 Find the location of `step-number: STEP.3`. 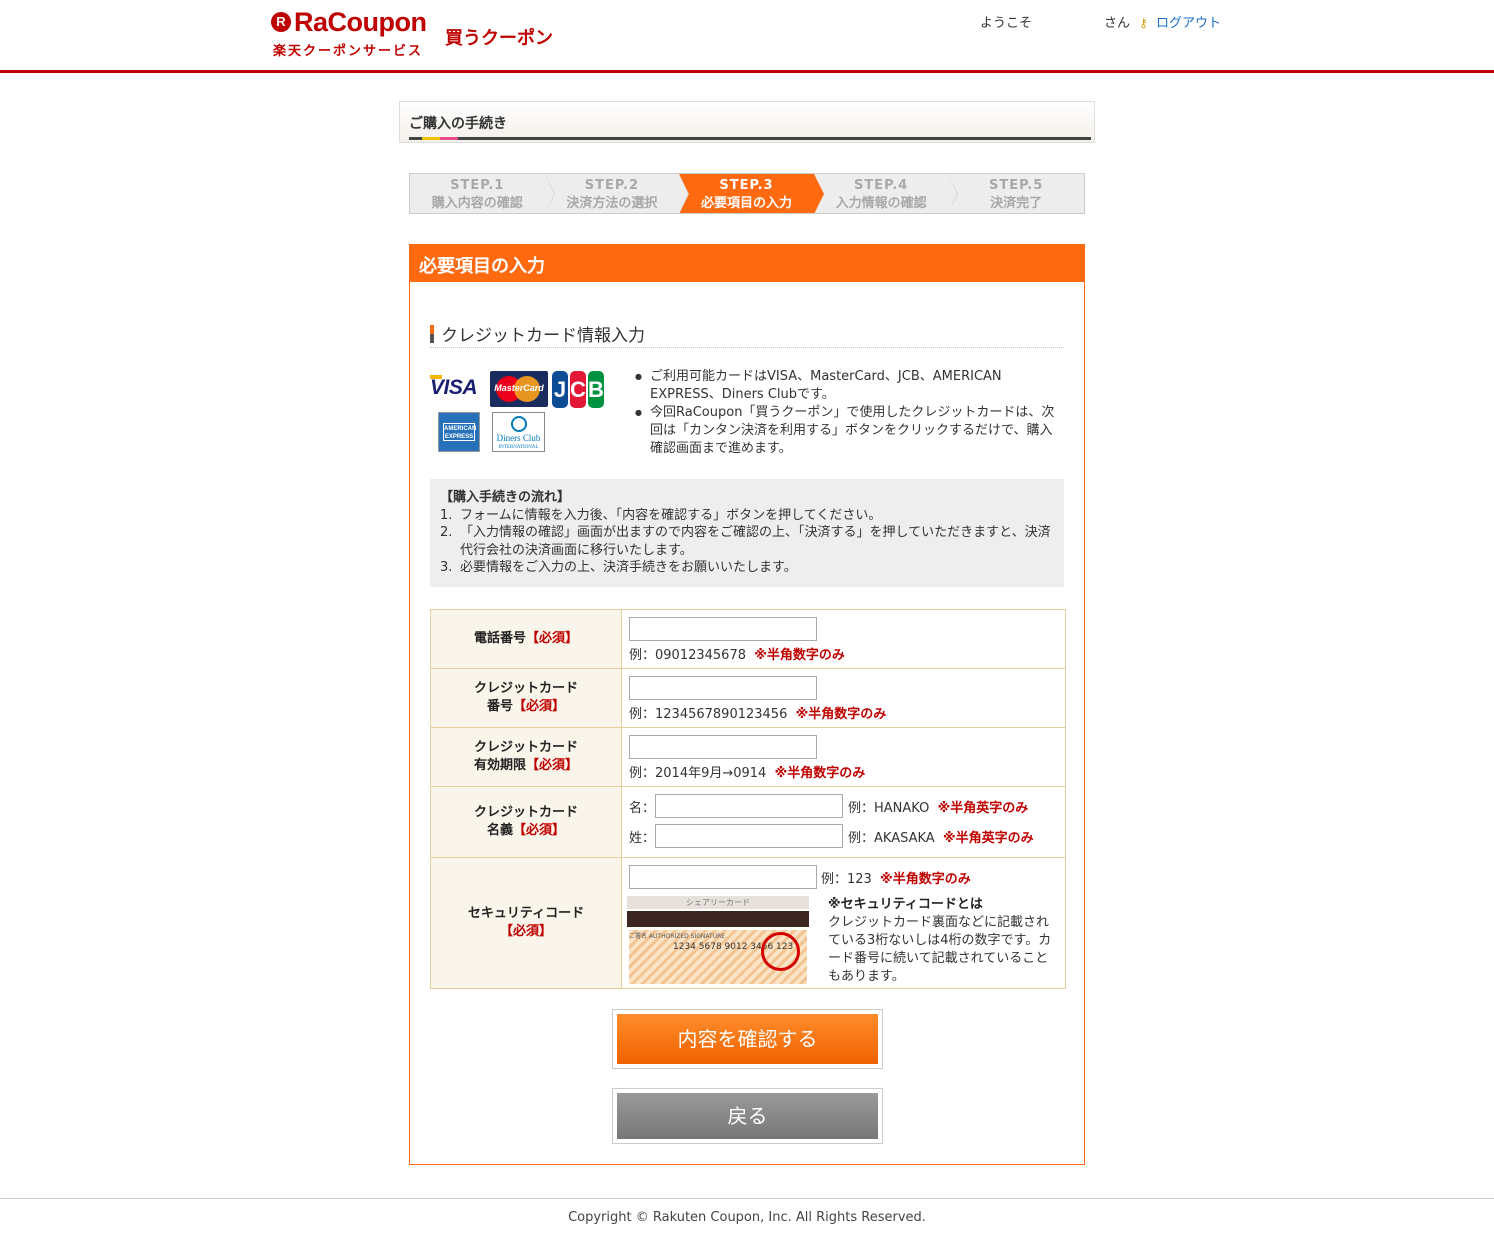

step-number: STEP.3 is located at coordinates (746, 185).